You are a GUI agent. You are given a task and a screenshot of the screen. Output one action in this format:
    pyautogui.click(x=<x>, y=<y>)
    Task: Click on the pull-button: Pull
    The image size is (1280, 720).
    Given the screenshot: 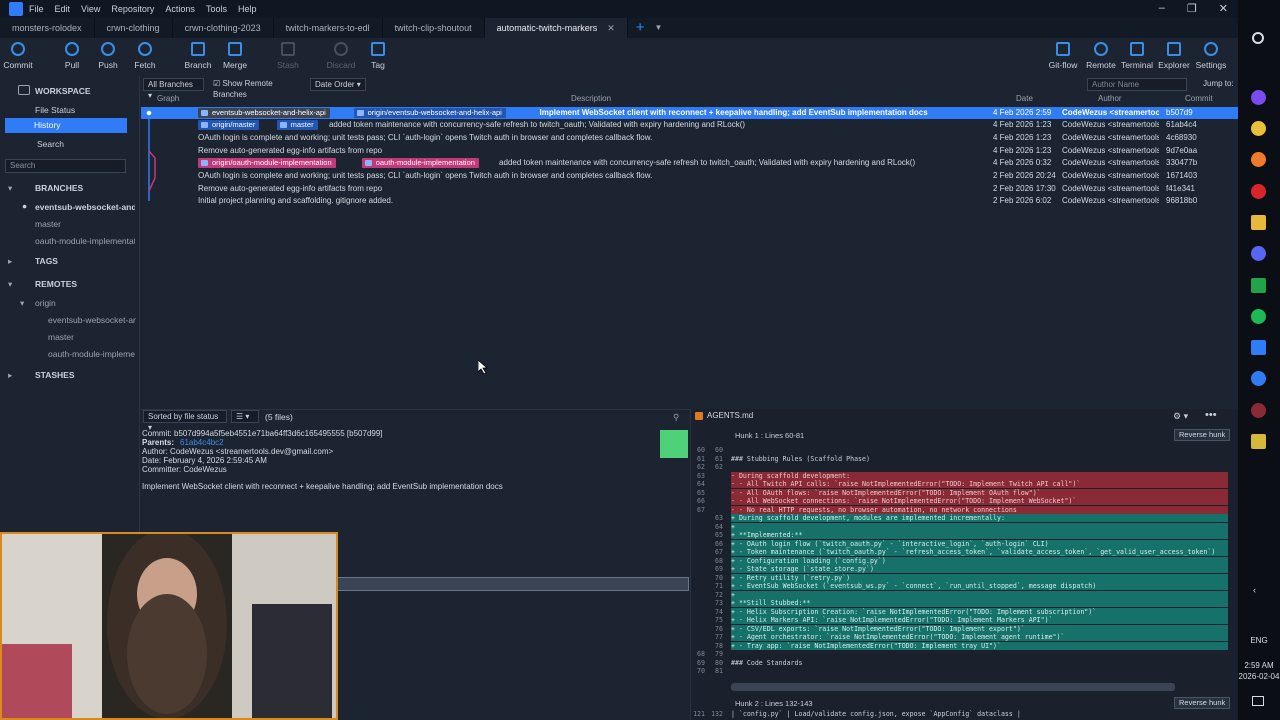 What is the action you would take?
    pyautogui.click(x=72, y=56)
    